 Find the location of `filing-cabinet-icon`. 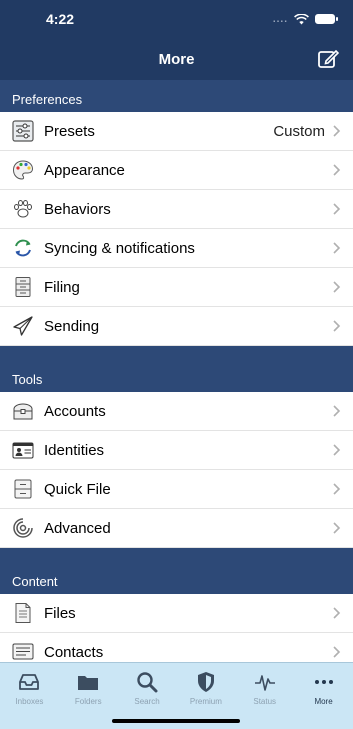

filing-cabinet-icon is located at coordinates (23, 287).